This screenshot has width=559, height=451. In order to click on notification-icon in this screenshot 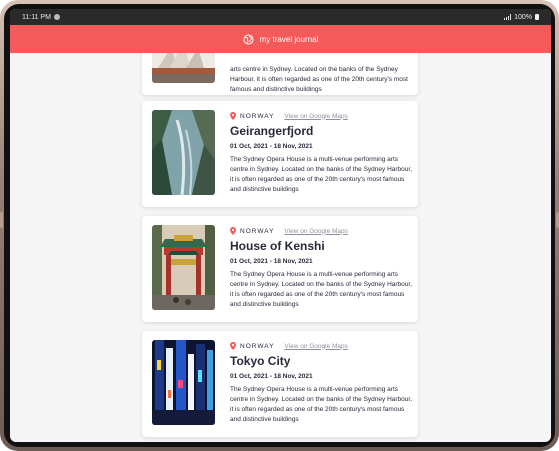, I will do `click(56, 17)`.